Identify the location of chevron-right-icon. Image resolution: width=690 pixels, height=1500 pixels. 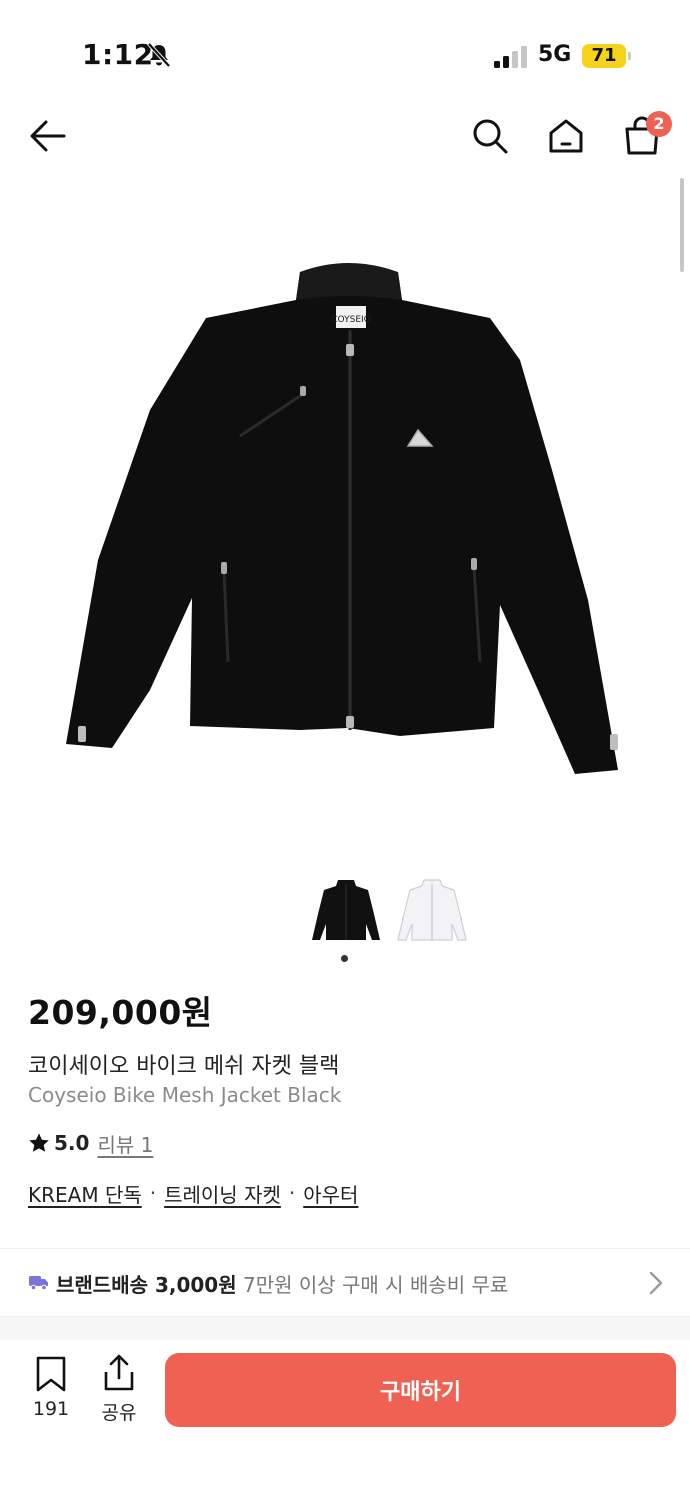
(656, 1283).